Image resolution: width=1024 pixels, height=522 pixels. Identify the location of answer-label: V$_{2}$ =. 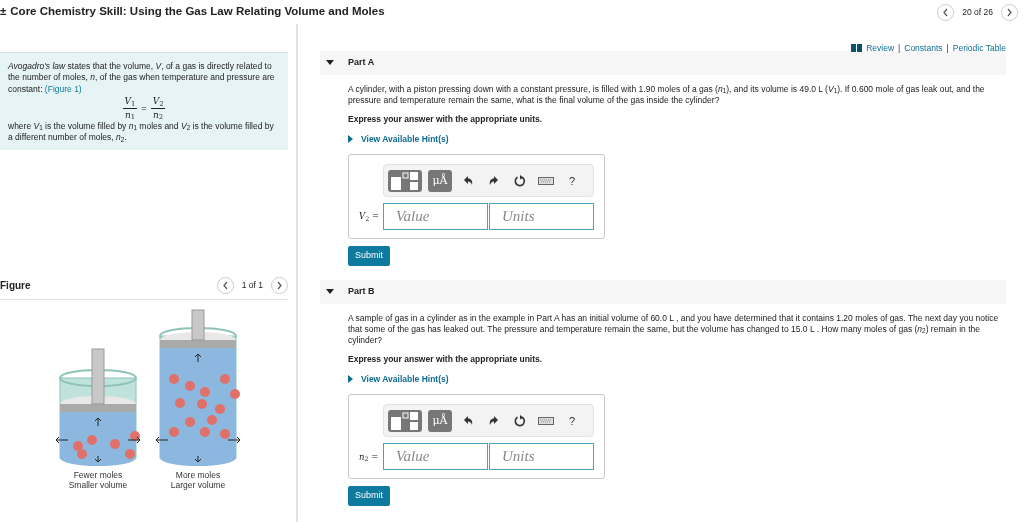
(369, 217).